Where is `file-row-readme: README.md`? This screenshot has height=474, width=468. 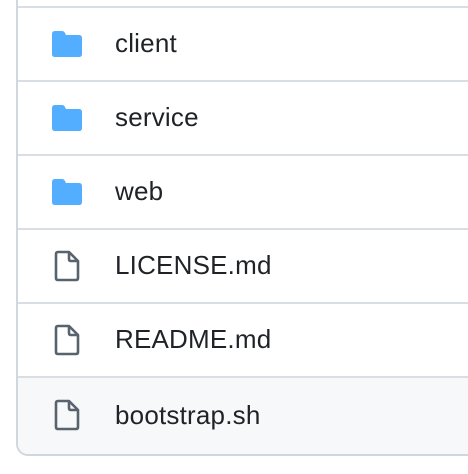 file-row-readme: README.md is located at coordinates (243, 338).